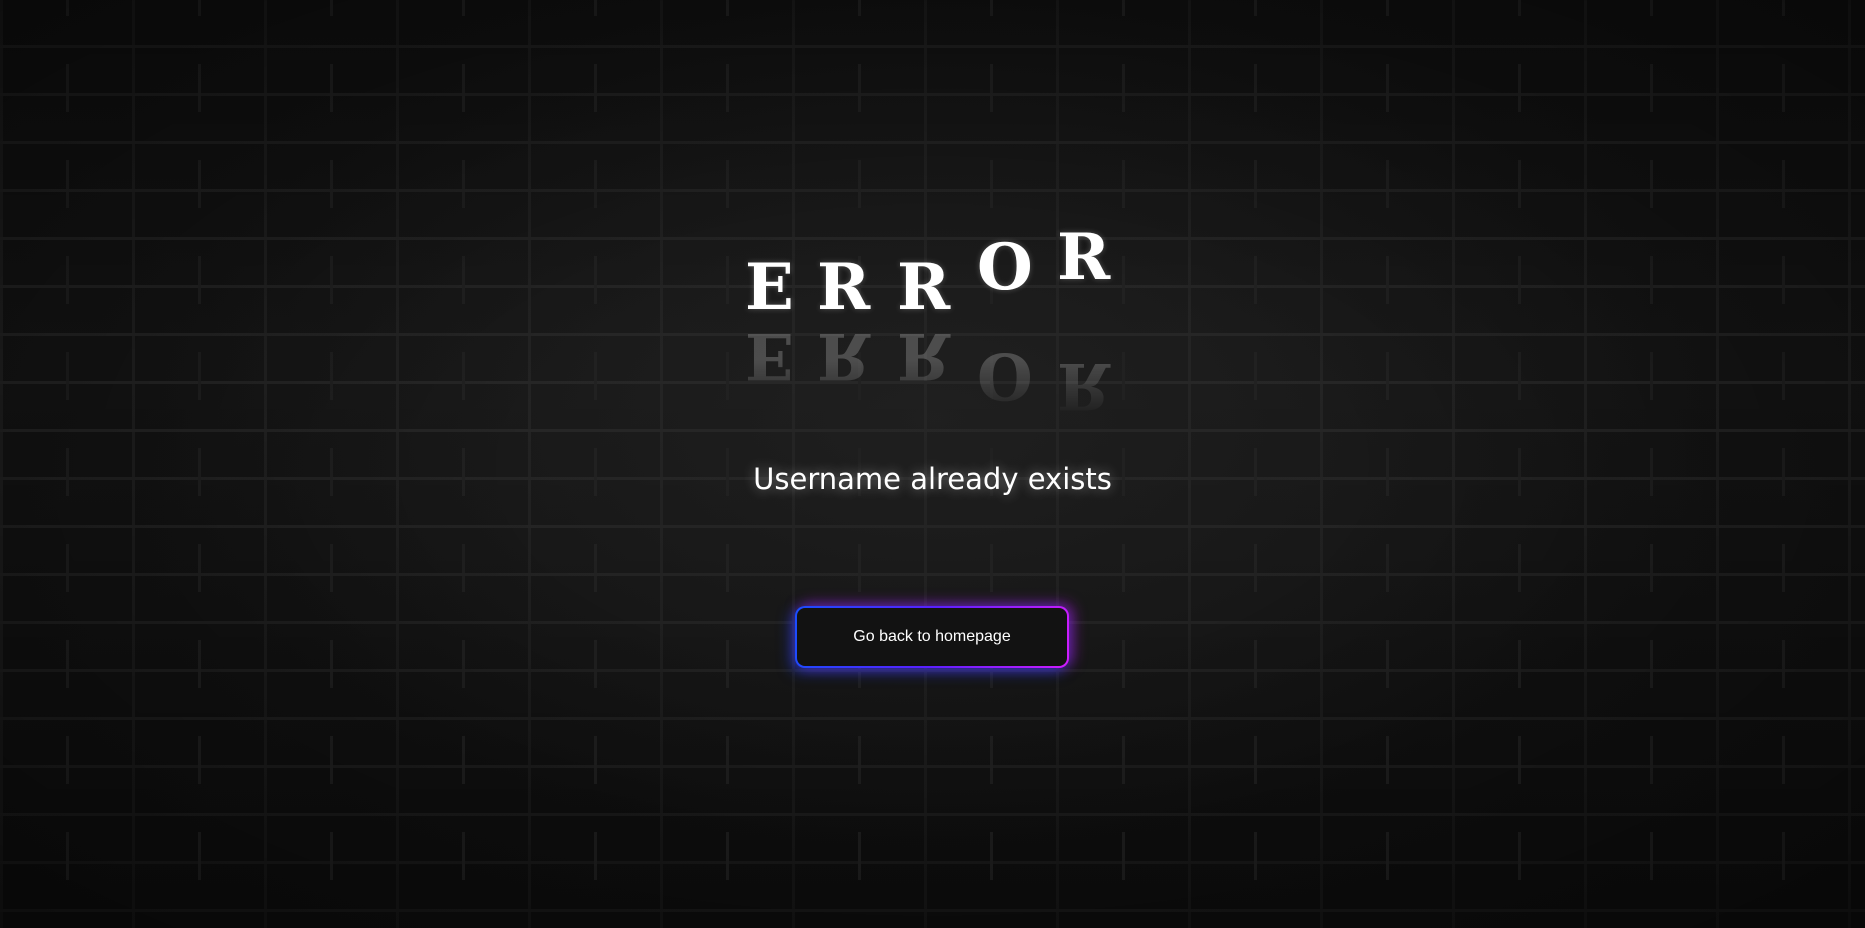 This screenshot has height=928, width=1865. I want to click on reflection-letter: E, so click(769, 355).